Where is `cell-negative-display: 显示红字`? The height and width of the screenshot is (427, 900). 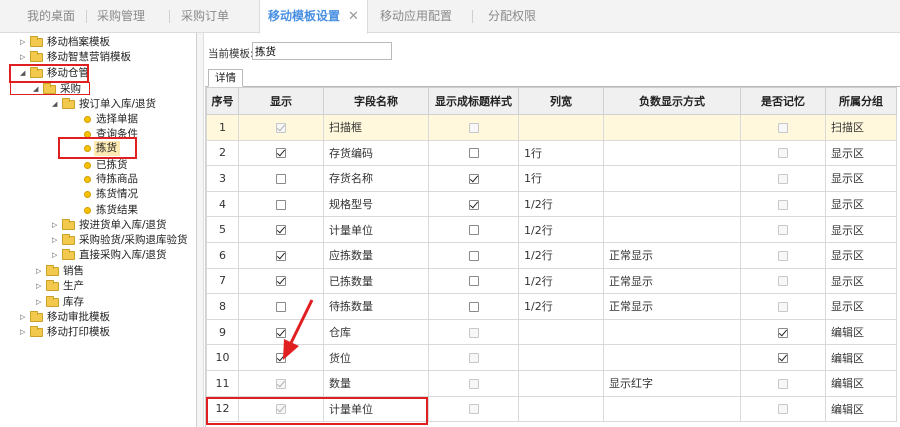
cell-negative-display: 显示红字 is located at coordinates (672, 383).